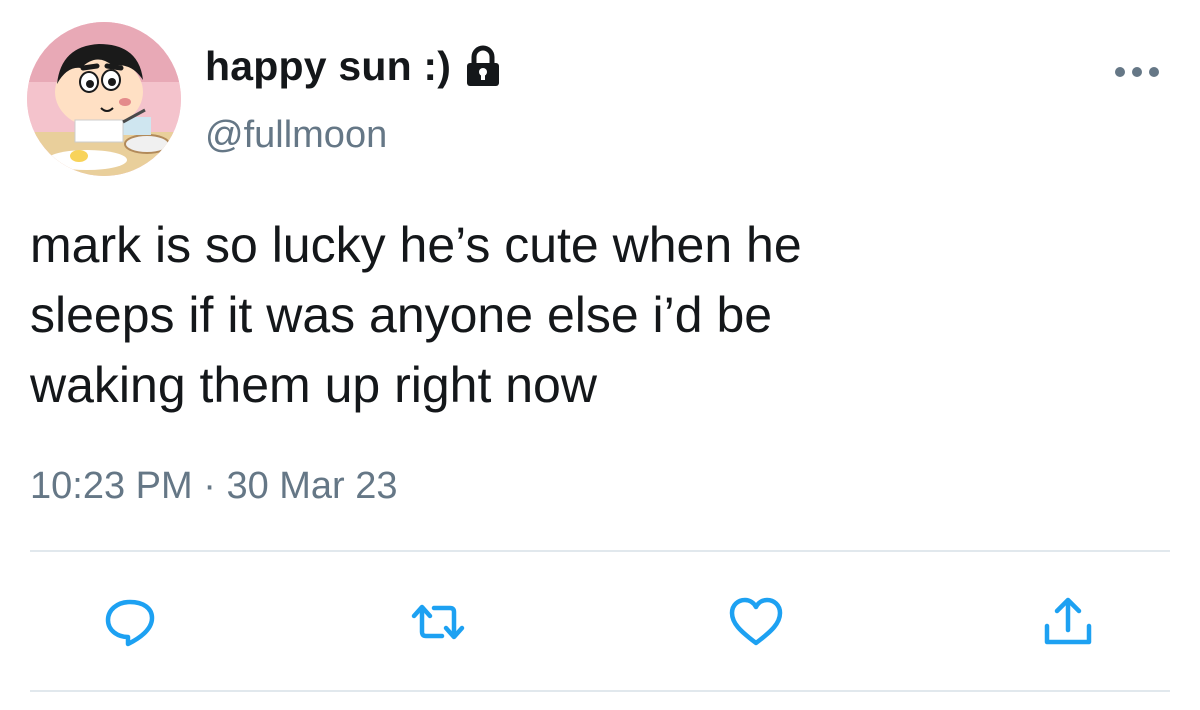  What do you see at coordinates (328, 66) in the screenshot?
I see `display-name: happy sun :)` at bounding box center [328, 66].